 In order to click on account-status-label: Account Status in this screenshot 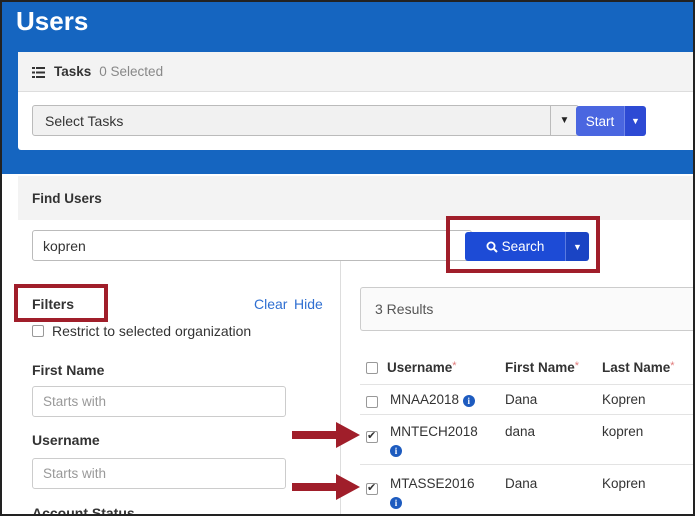, I will do `click(83, 510)`.